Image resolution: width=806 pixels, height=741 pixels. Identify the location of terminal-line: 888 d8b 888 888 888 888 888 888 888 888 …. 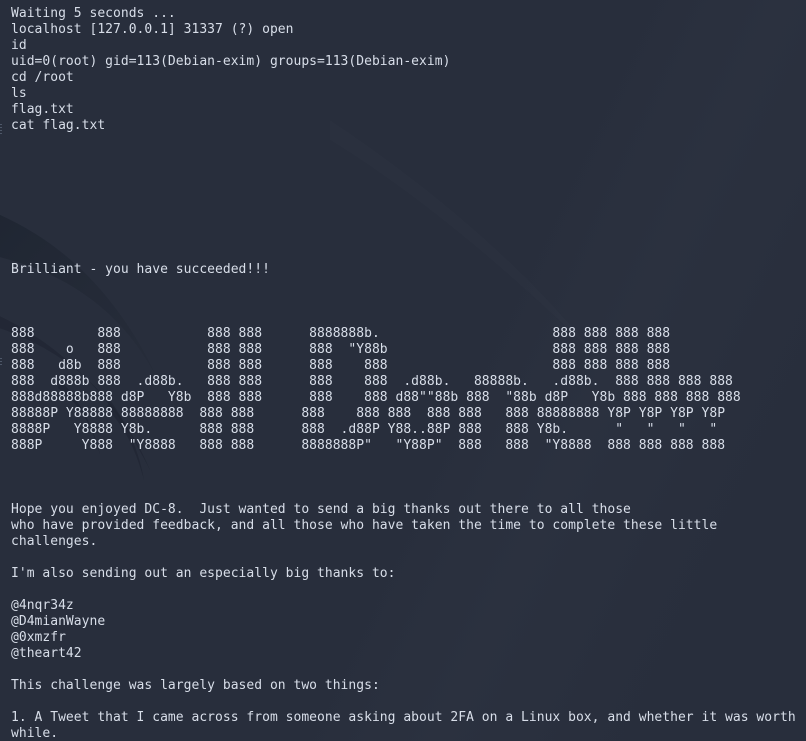
(341, 365).